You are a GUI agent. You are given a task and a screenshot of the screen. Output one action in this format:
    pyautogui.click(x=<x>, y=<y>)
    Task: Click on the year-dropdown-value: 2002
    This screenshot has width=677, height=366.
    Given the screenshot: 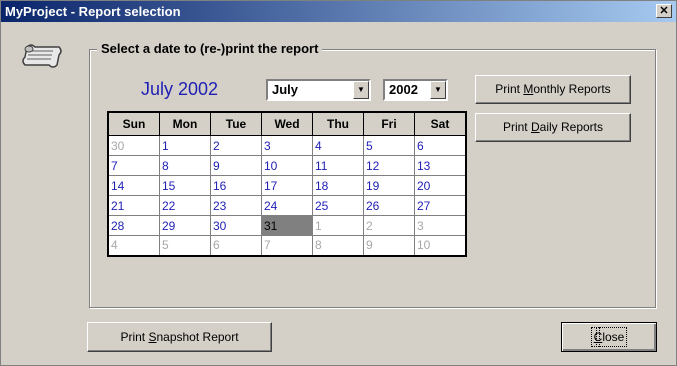 What is the action you would take?
    pyautogui.click(x=403, y=89)
    